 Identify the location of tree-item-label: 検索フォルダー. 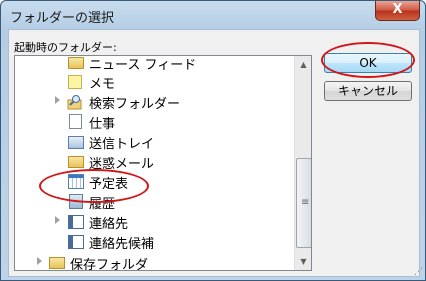
(135, 104).